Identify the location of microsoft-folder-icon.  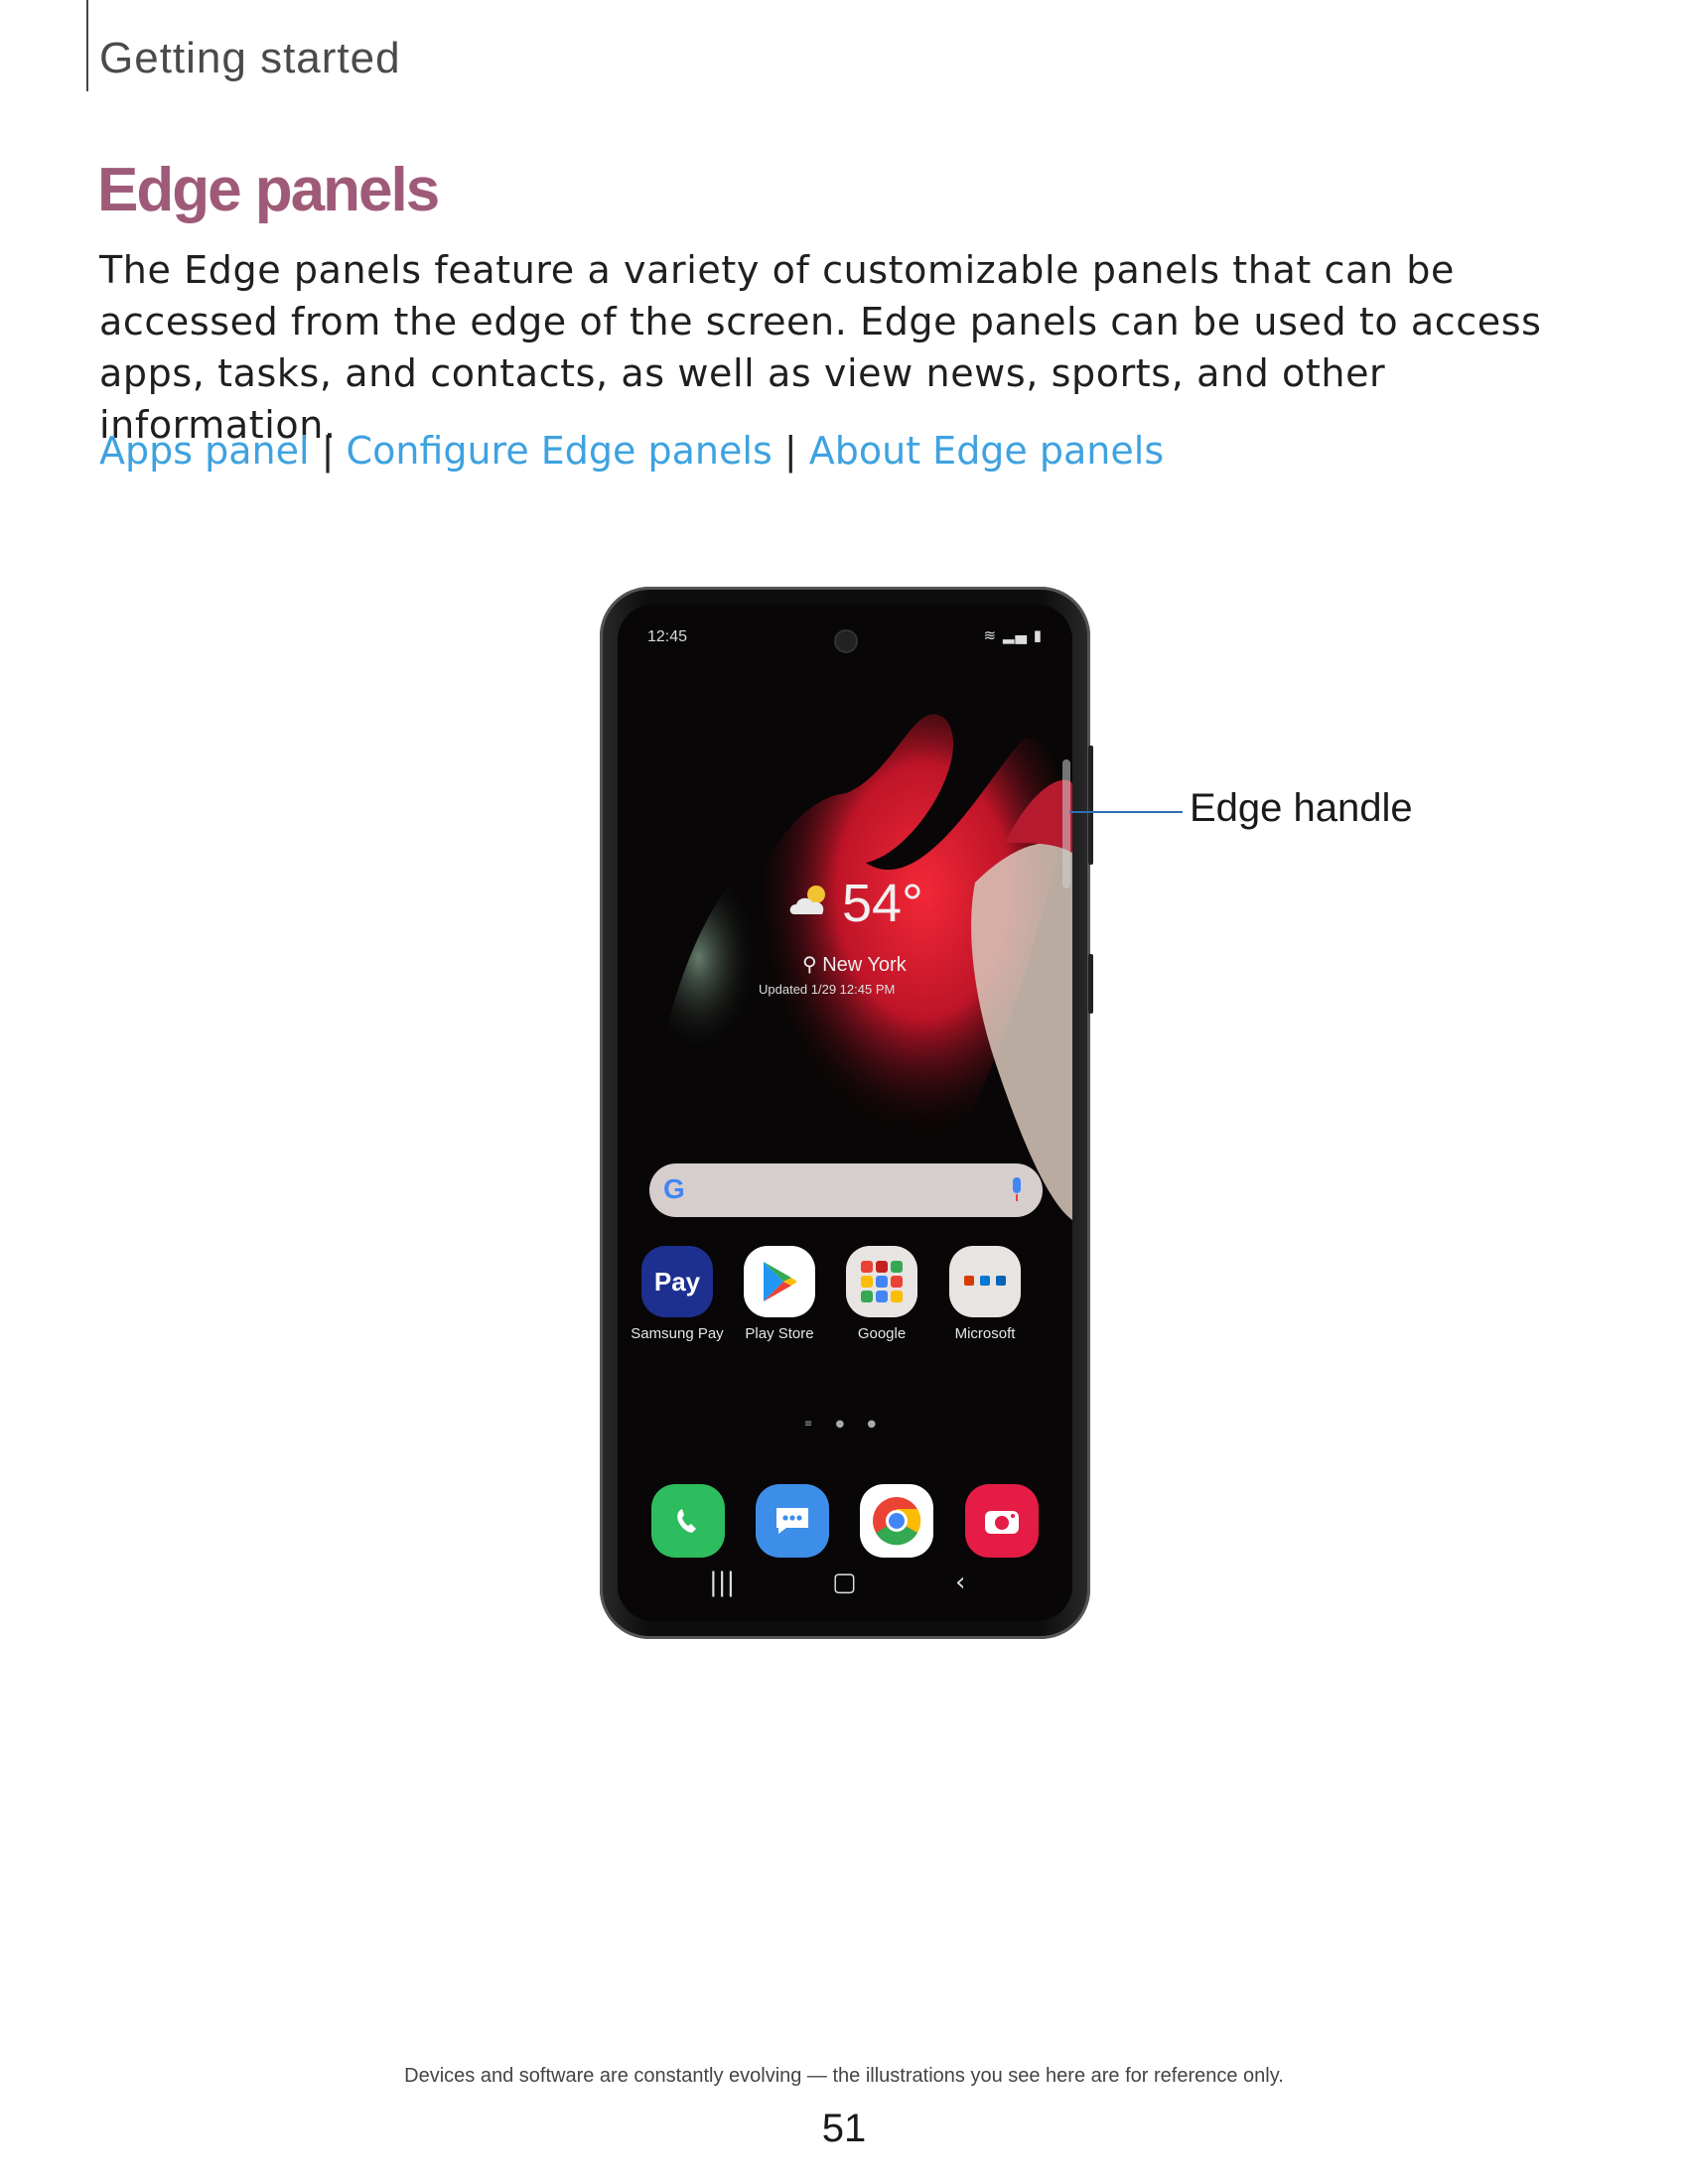
(985, 1281).